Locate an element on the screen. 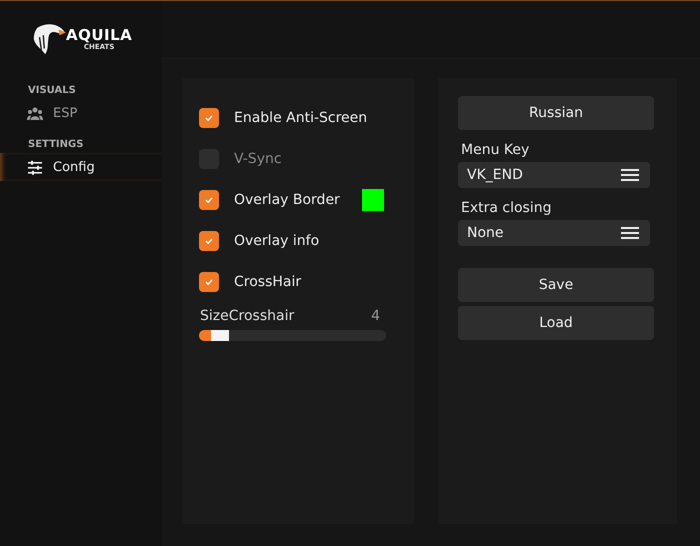  button: Save is located at coordinates (556, 285).